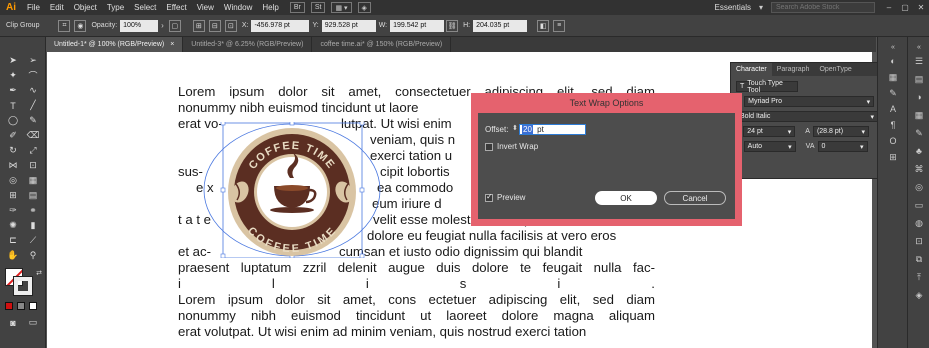 This screenshot has height=348, width=929. What do you see at coordinates (238, 7) in the screenshot?
I see `menu-window: Window` at bounding box center [238, 7].